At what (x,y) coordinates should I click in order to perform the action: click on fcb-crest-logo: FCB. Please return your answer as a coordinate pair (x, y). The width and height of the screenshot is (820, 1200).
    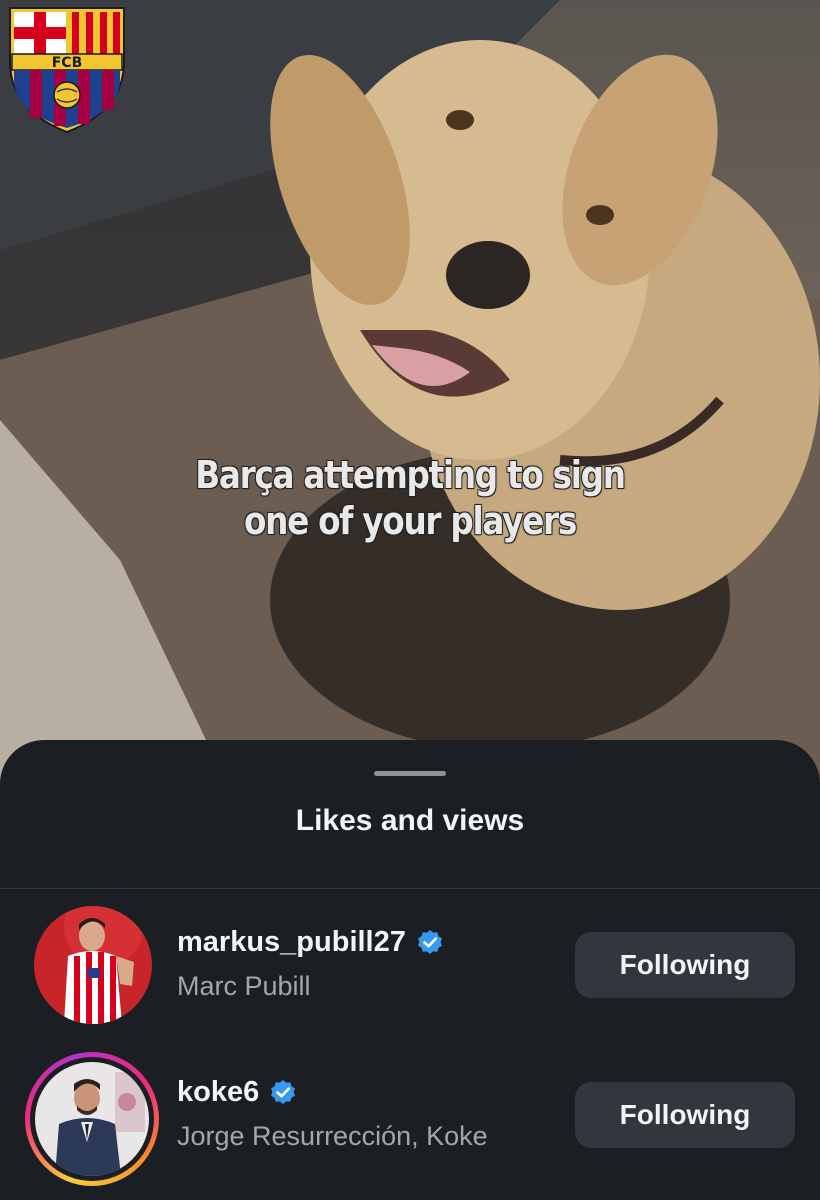
    Looking at the image, I should click on (67, 70).